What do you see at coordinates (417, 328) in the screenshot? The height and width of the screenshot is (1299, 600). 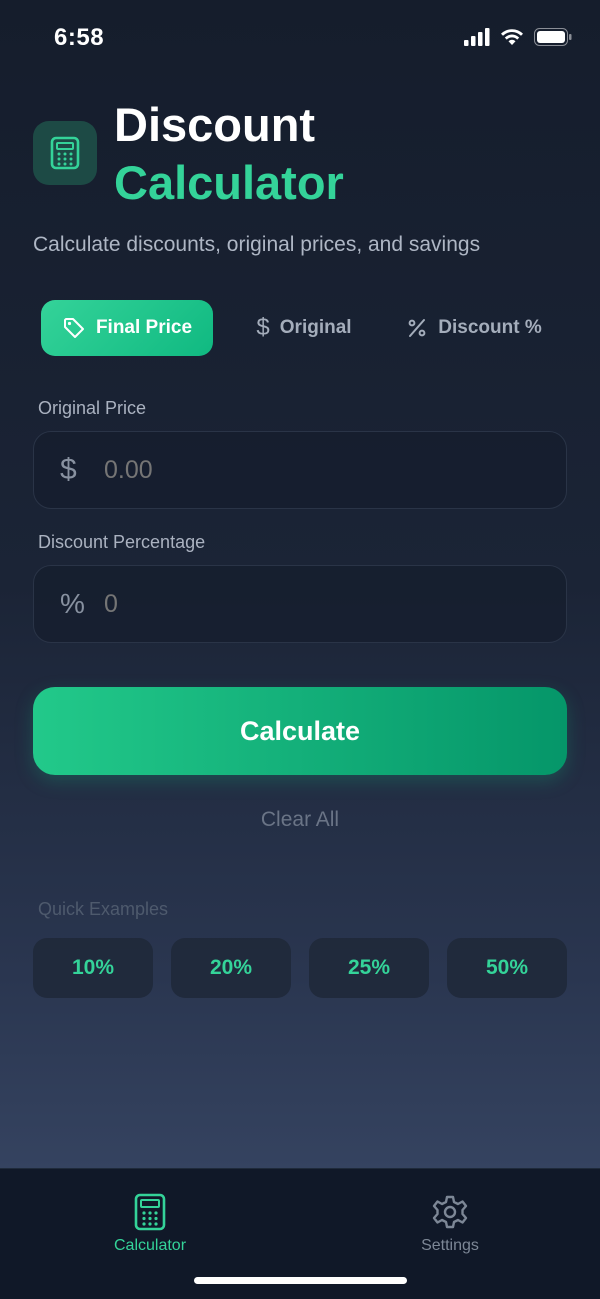 I see `percent-icon` at bounding box center [417, 328].